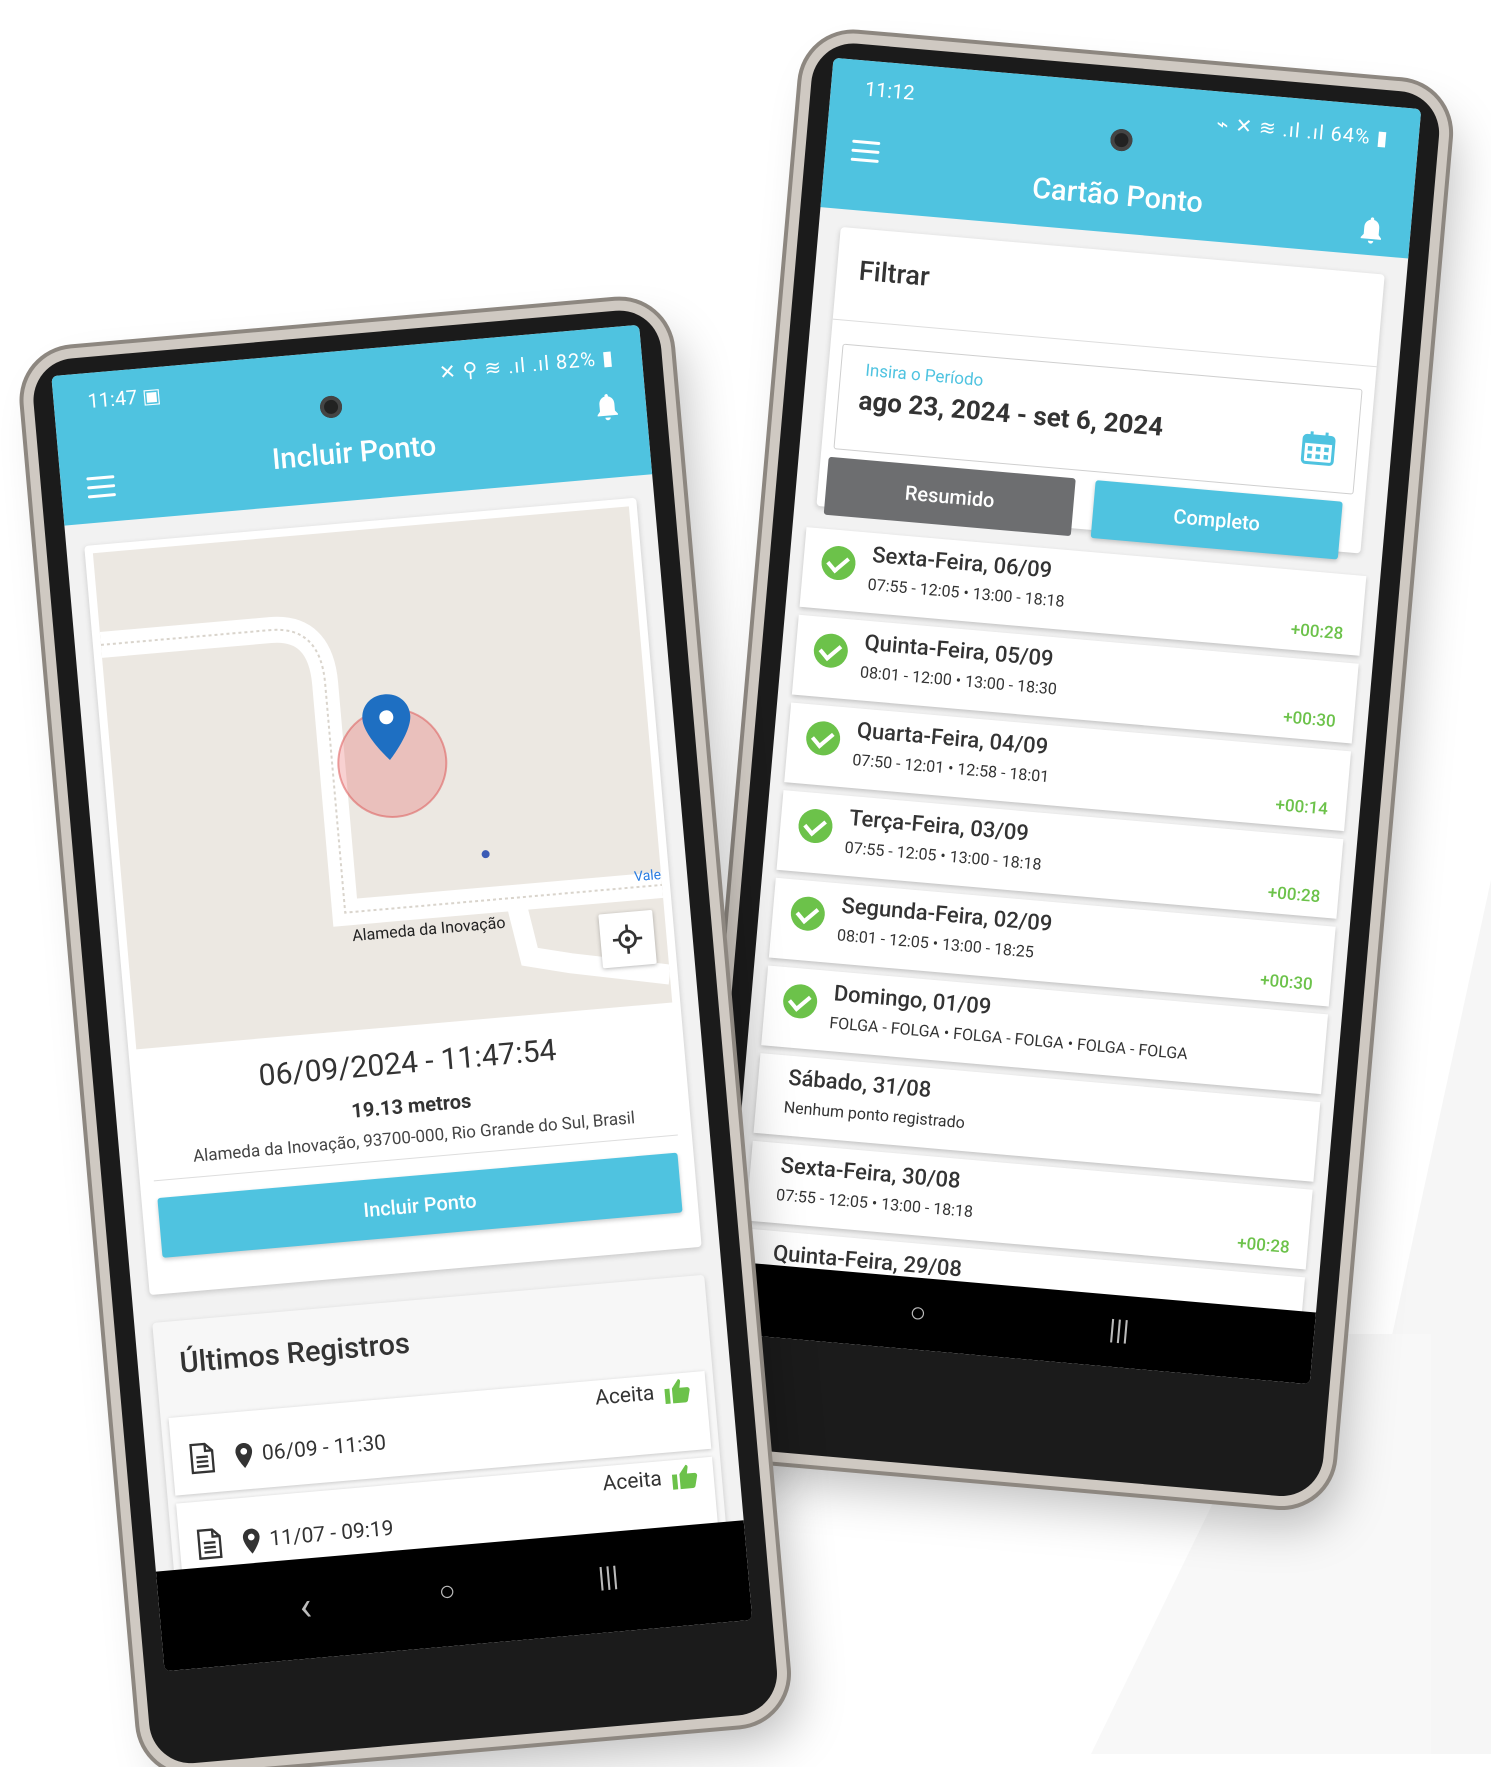 The image size is (1491, 1767). Describe the element at coordinates (420, 1205) in the screenshot. I see `include-punch-button: Incluir Ponto` at that location.